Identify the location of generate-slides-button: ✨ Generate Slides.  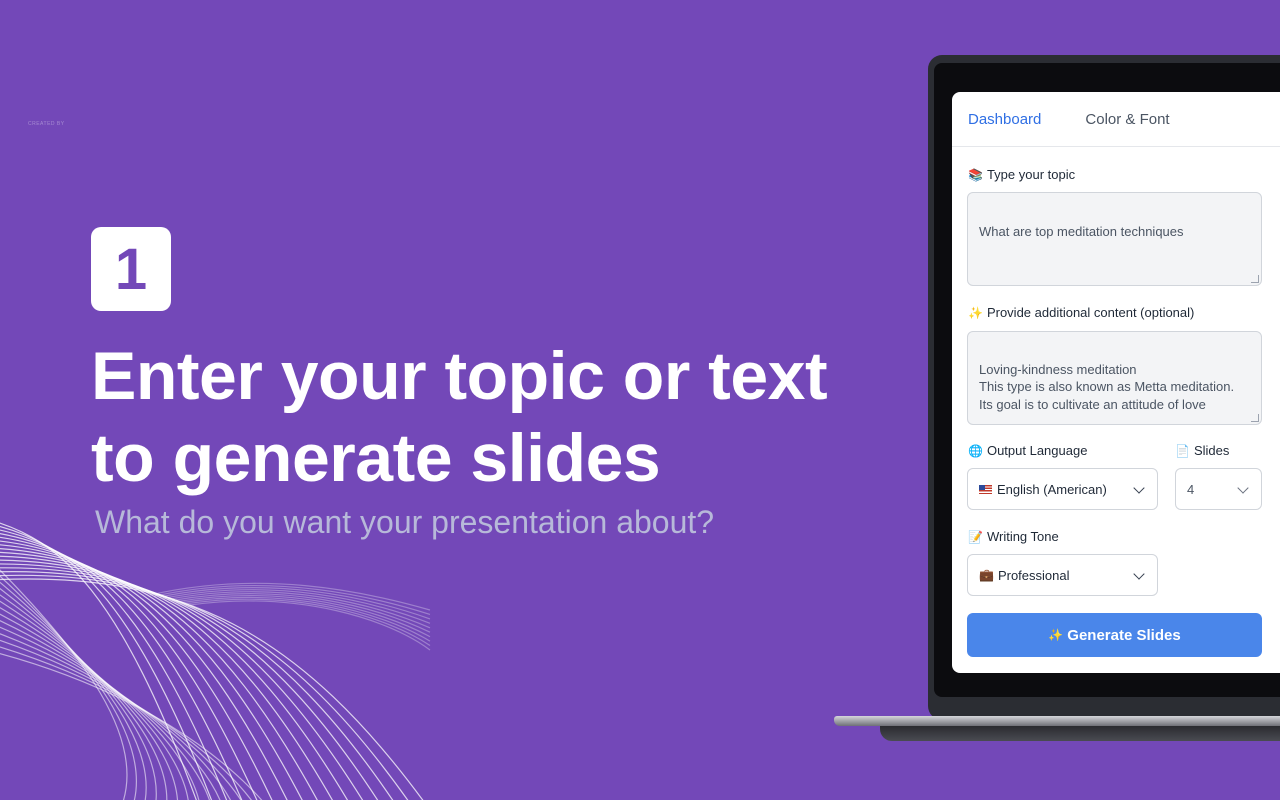
(1114, 635).